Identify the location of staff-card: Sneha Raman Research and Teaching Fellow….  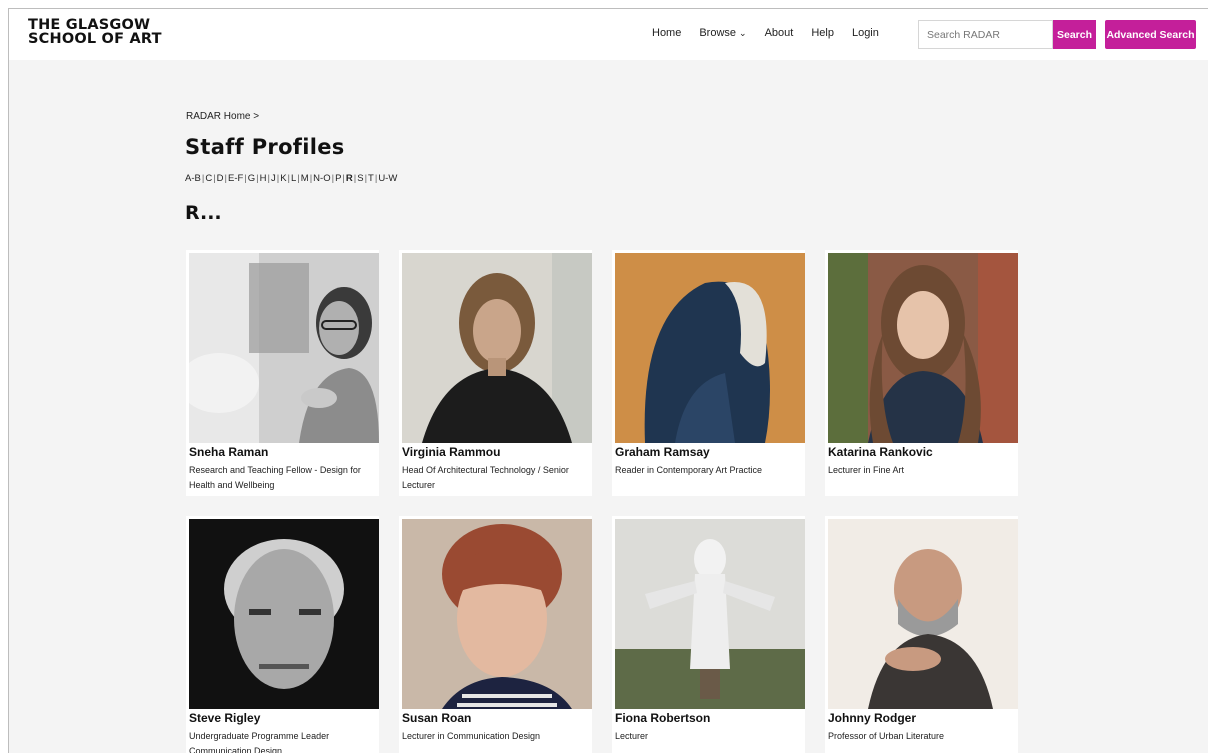
(282, 373).